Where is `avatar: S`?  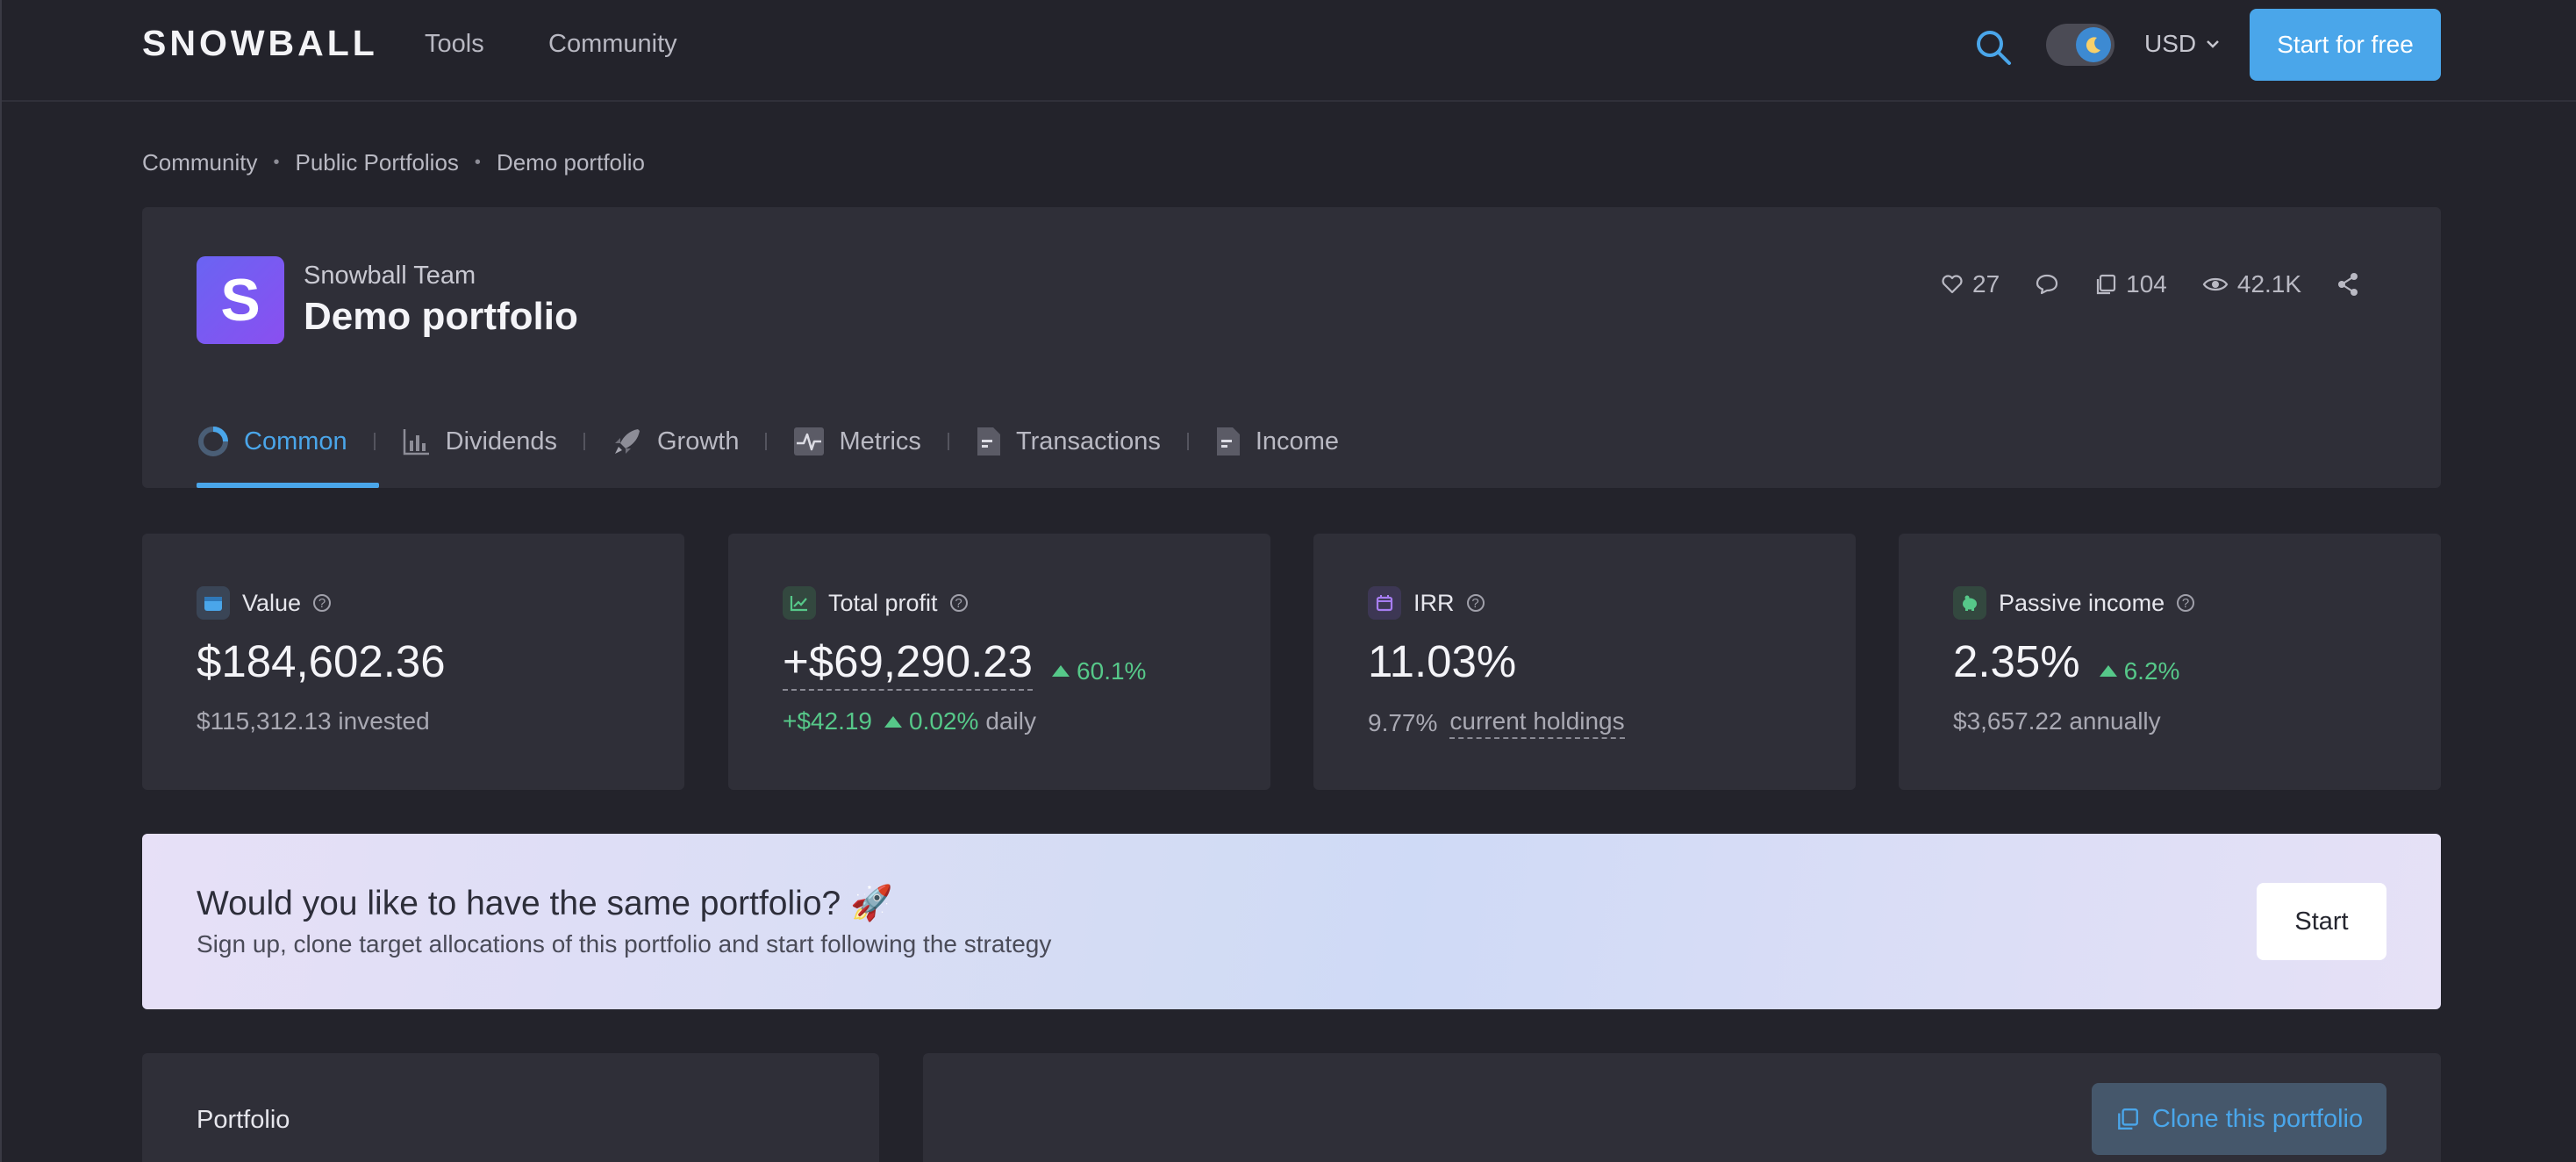 avatar: S is located at coordinates (240, 300).